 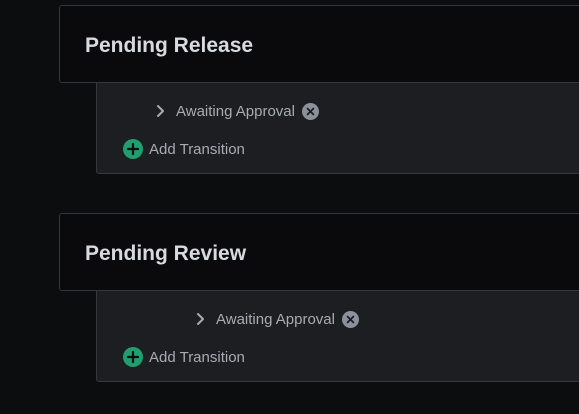 What do you see at coordinates (169, 45) in the screenshot?
I see `state-title: Pending Release` at bounding box center [169, 45].